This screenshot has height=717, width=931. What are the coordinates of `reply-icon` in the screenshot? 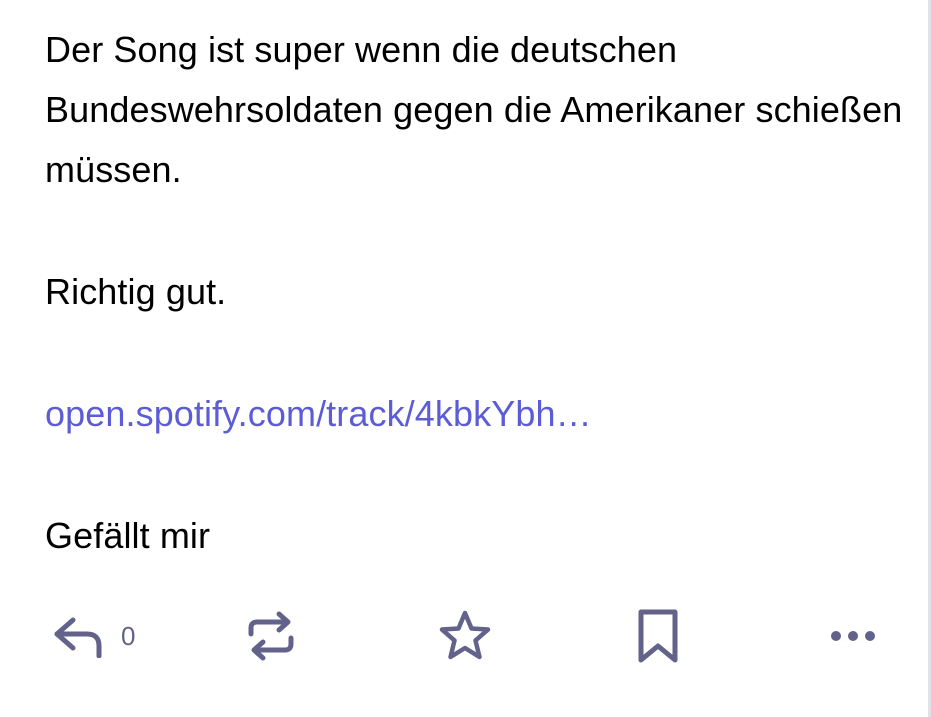 It's located at (78, 637).